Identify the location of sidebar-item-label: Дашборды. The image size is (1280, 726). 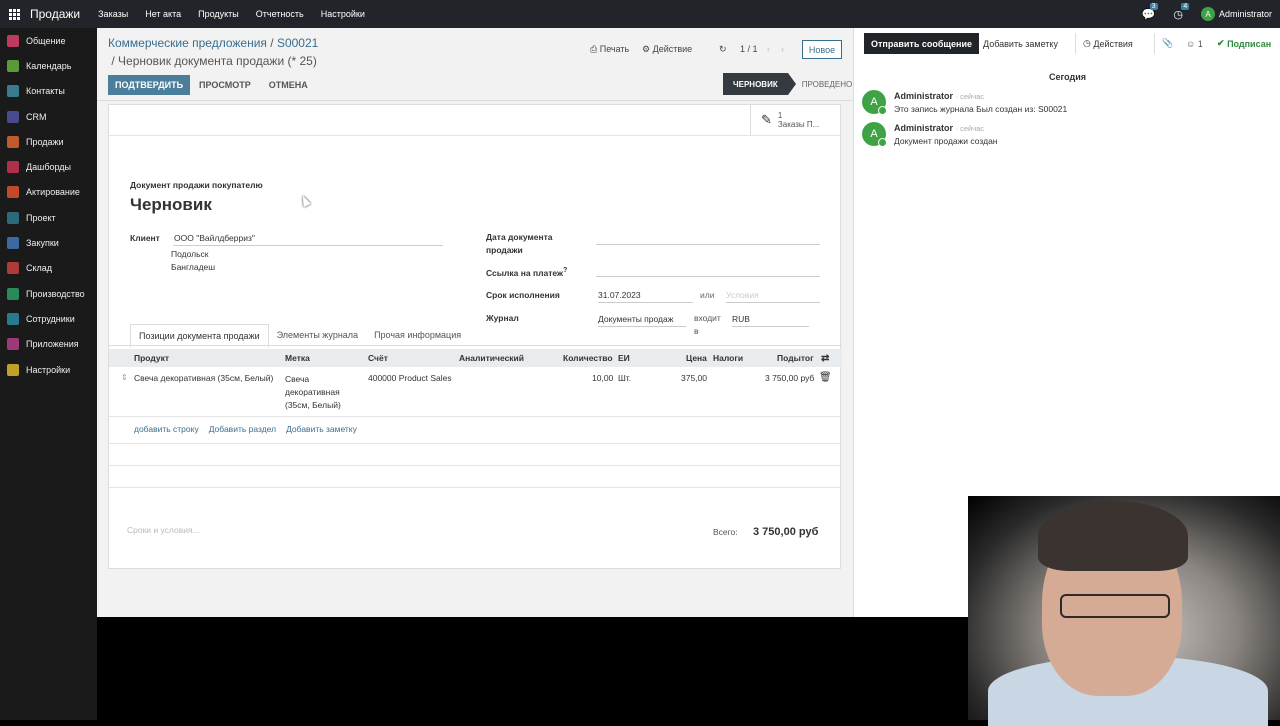
(48, 167).